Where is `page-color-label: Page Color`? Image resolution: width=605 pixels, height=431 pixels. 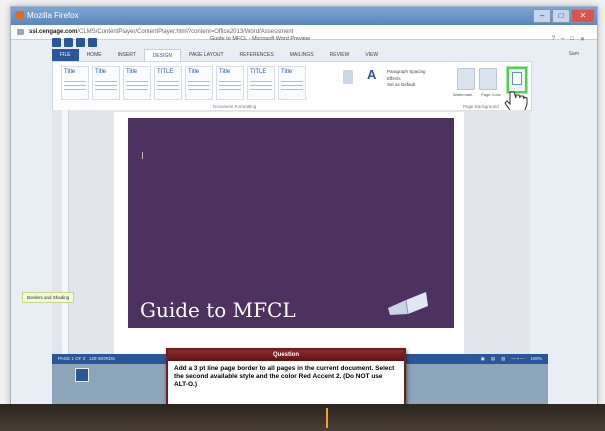
page-color-label: Page Color is located at coordinates (491, 94).